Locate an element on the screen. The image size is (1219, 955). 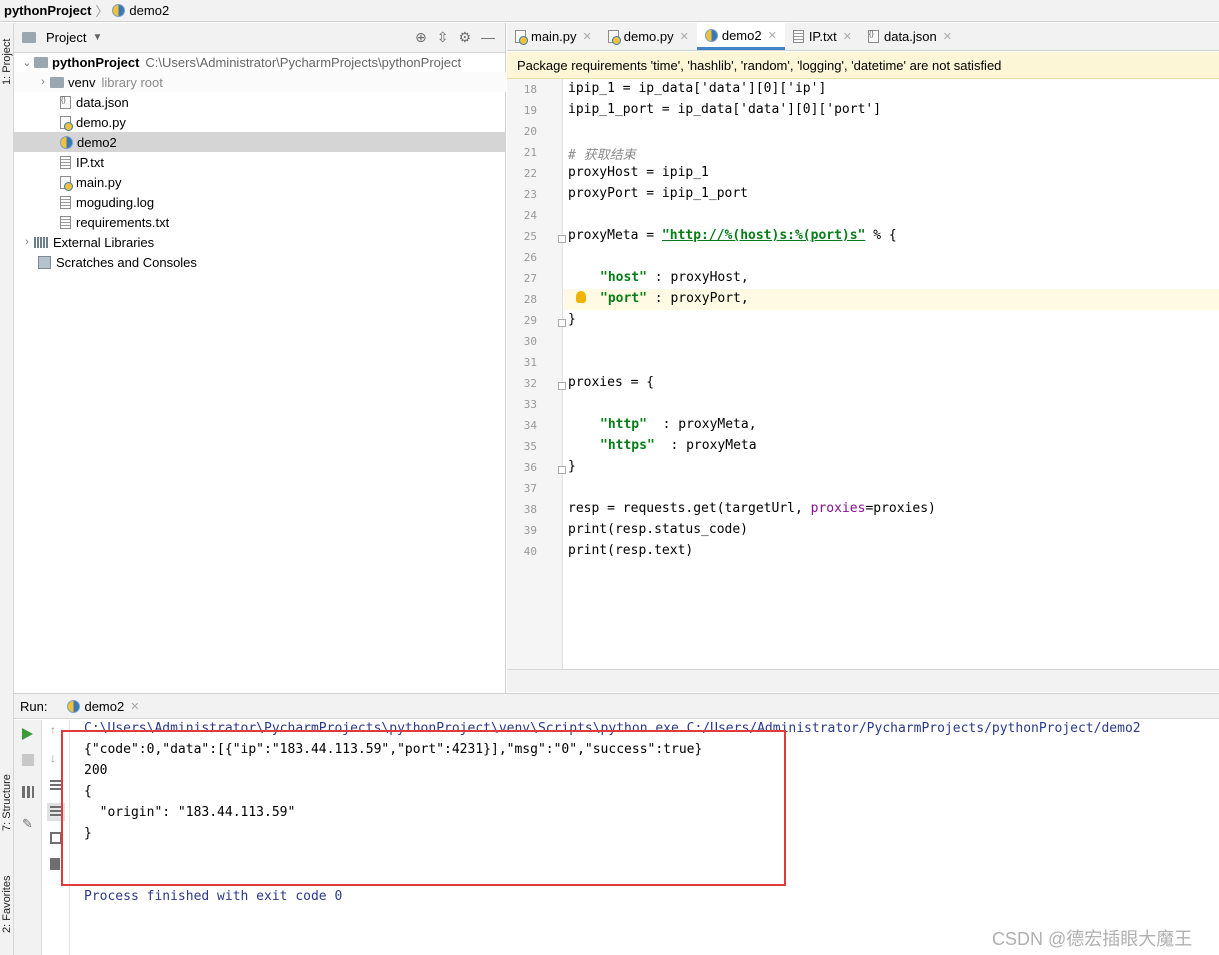
run-panel-header: Run: demo2 ✕ is located at coordinates (616, 706).